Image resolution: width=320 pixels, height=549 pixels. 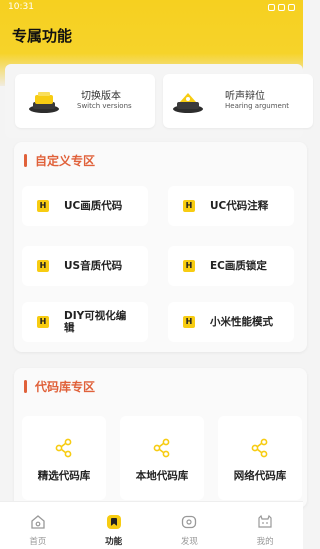 I want to click on hearing-icon, so click(x=188, y=103).